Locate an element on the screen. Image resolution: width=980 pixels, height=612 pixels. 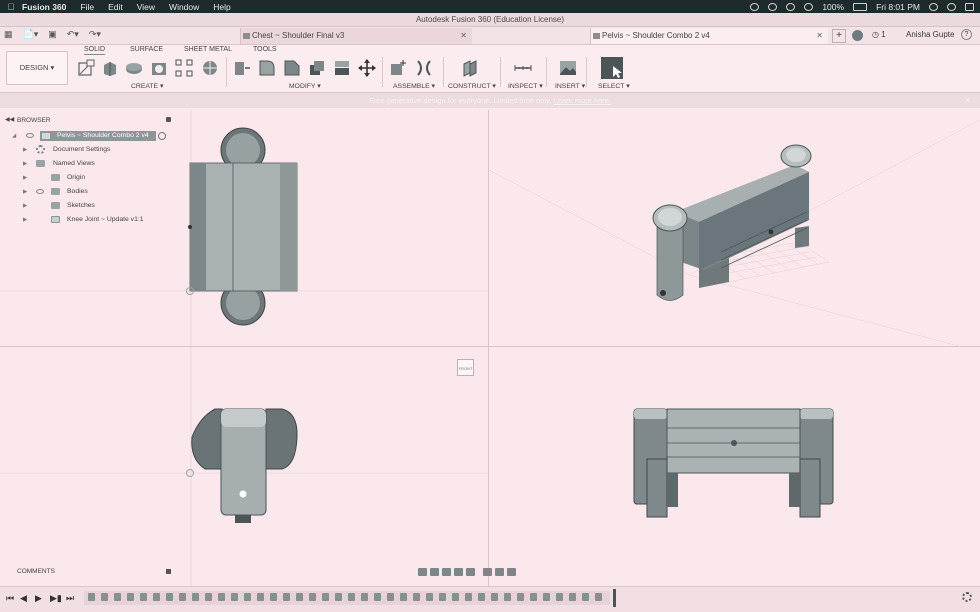
gear-icon is located at coordinates (967, 597).